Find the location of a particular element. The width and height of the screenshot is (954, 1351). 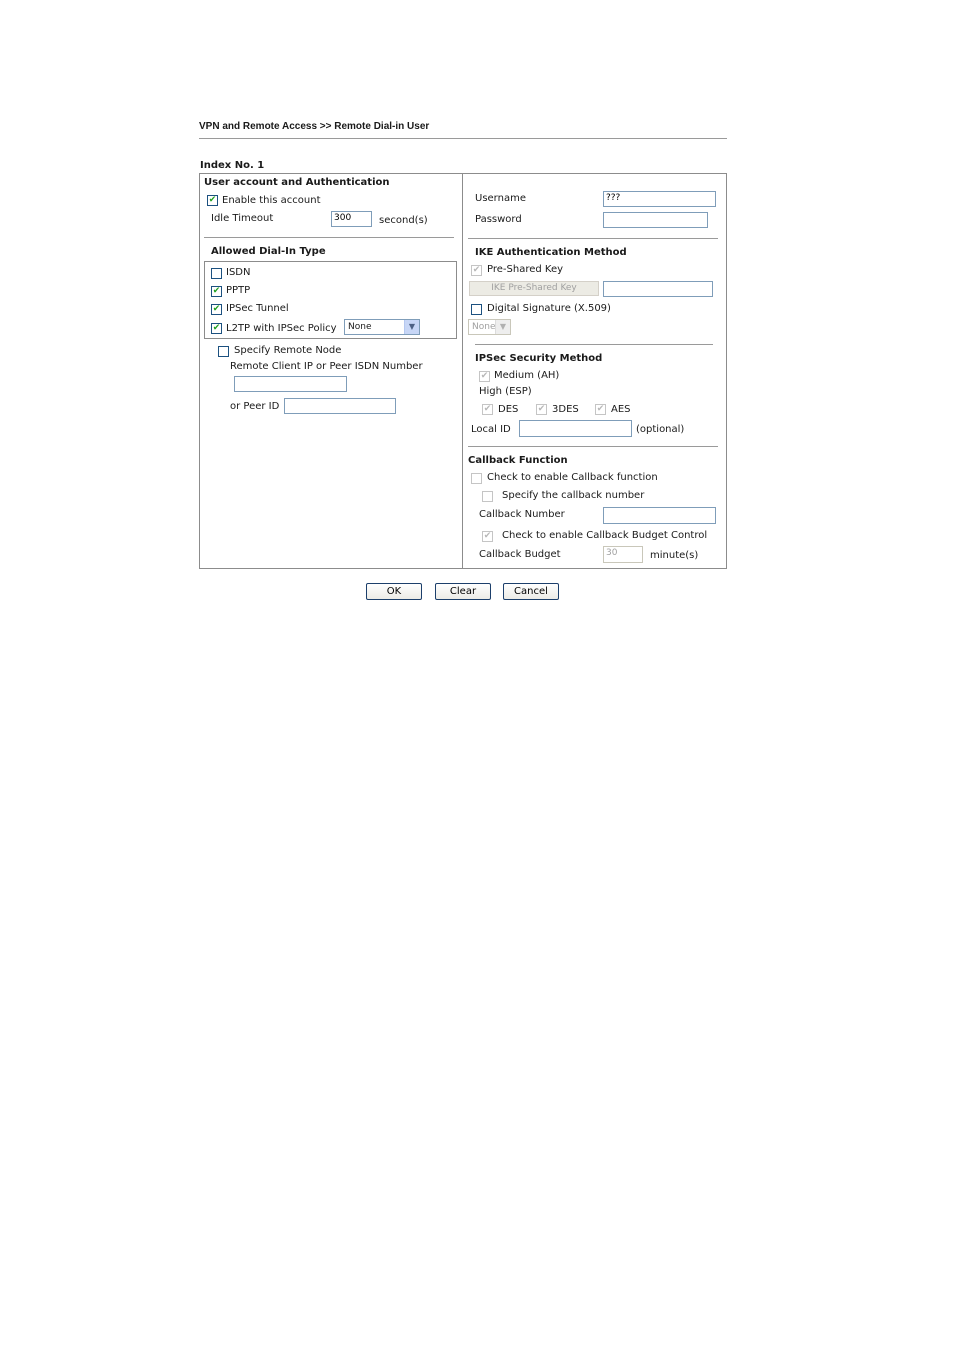

password-label: Password is located at coordinates (498, 219).